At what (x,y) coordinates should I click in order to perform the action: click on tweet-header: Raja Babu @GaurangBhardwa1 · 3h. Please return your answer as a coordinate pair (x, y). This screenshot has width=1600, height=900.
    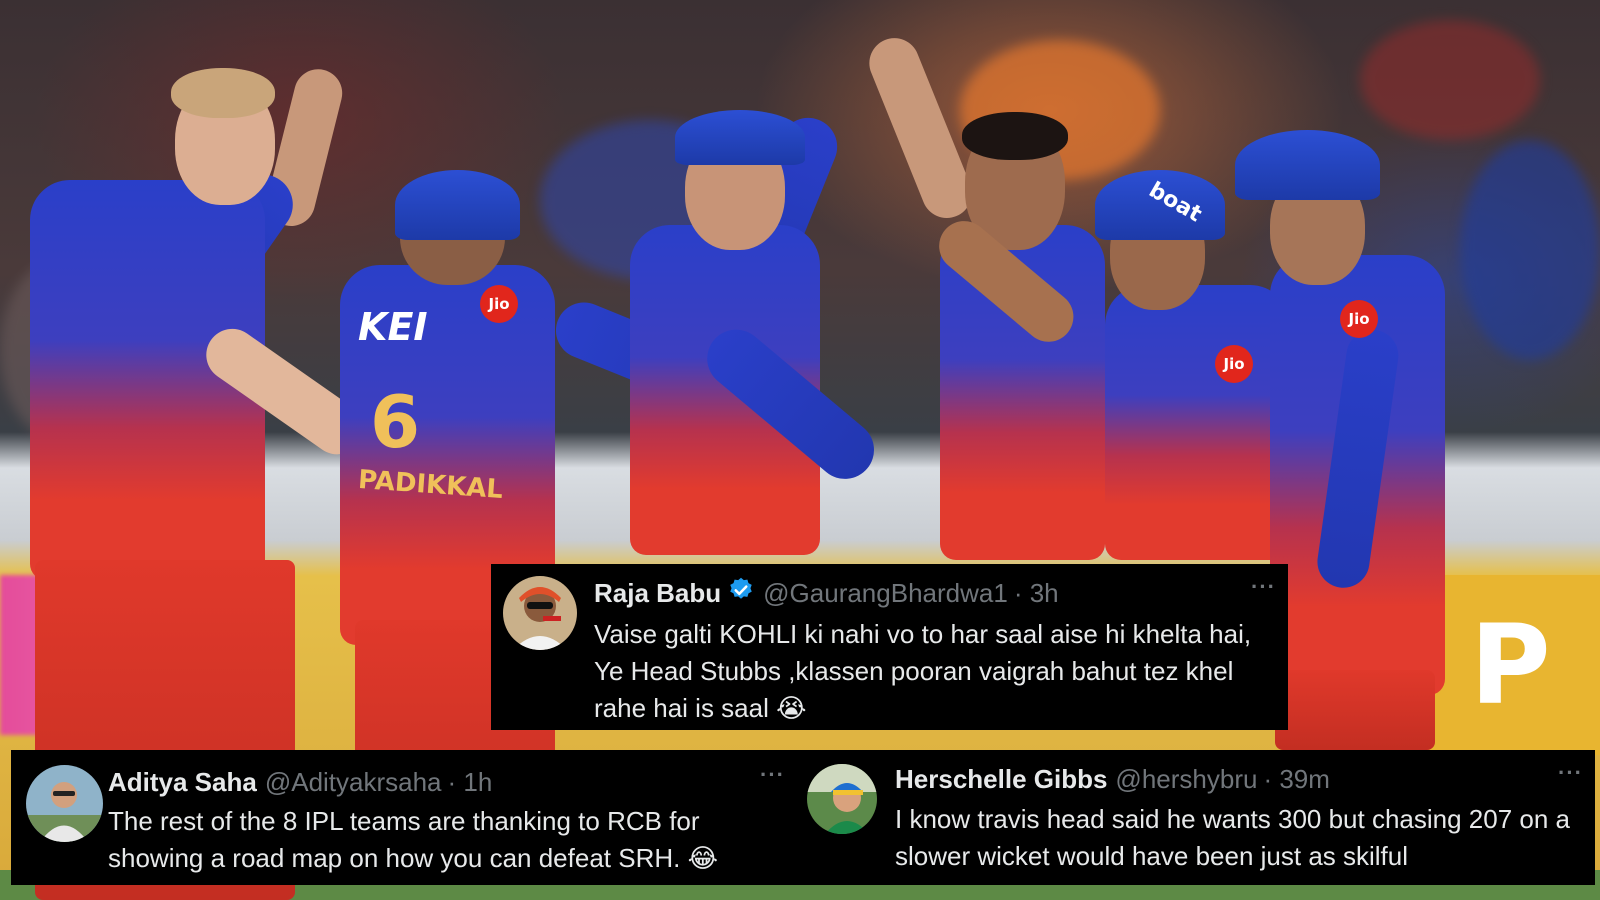
    Looking at the image, I should click on (826, 593).